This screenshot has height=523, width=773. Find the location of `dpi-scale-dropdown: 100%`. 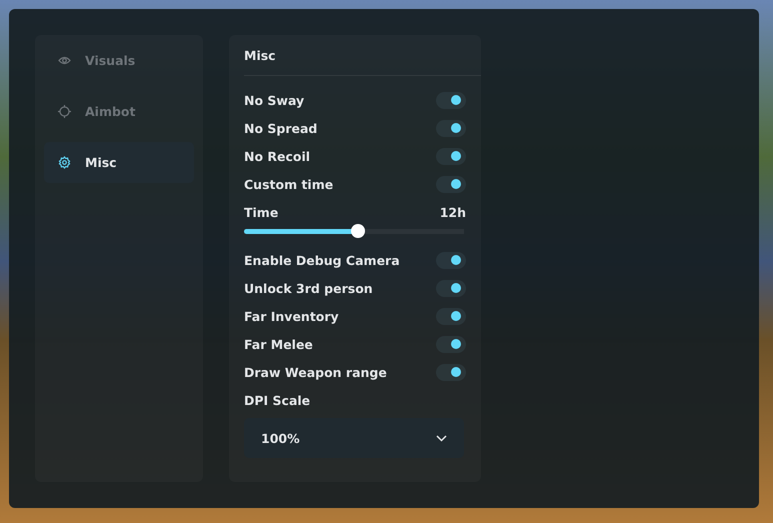

dpi-scale-dropdown: 100% is located at coordinates (354, 438).